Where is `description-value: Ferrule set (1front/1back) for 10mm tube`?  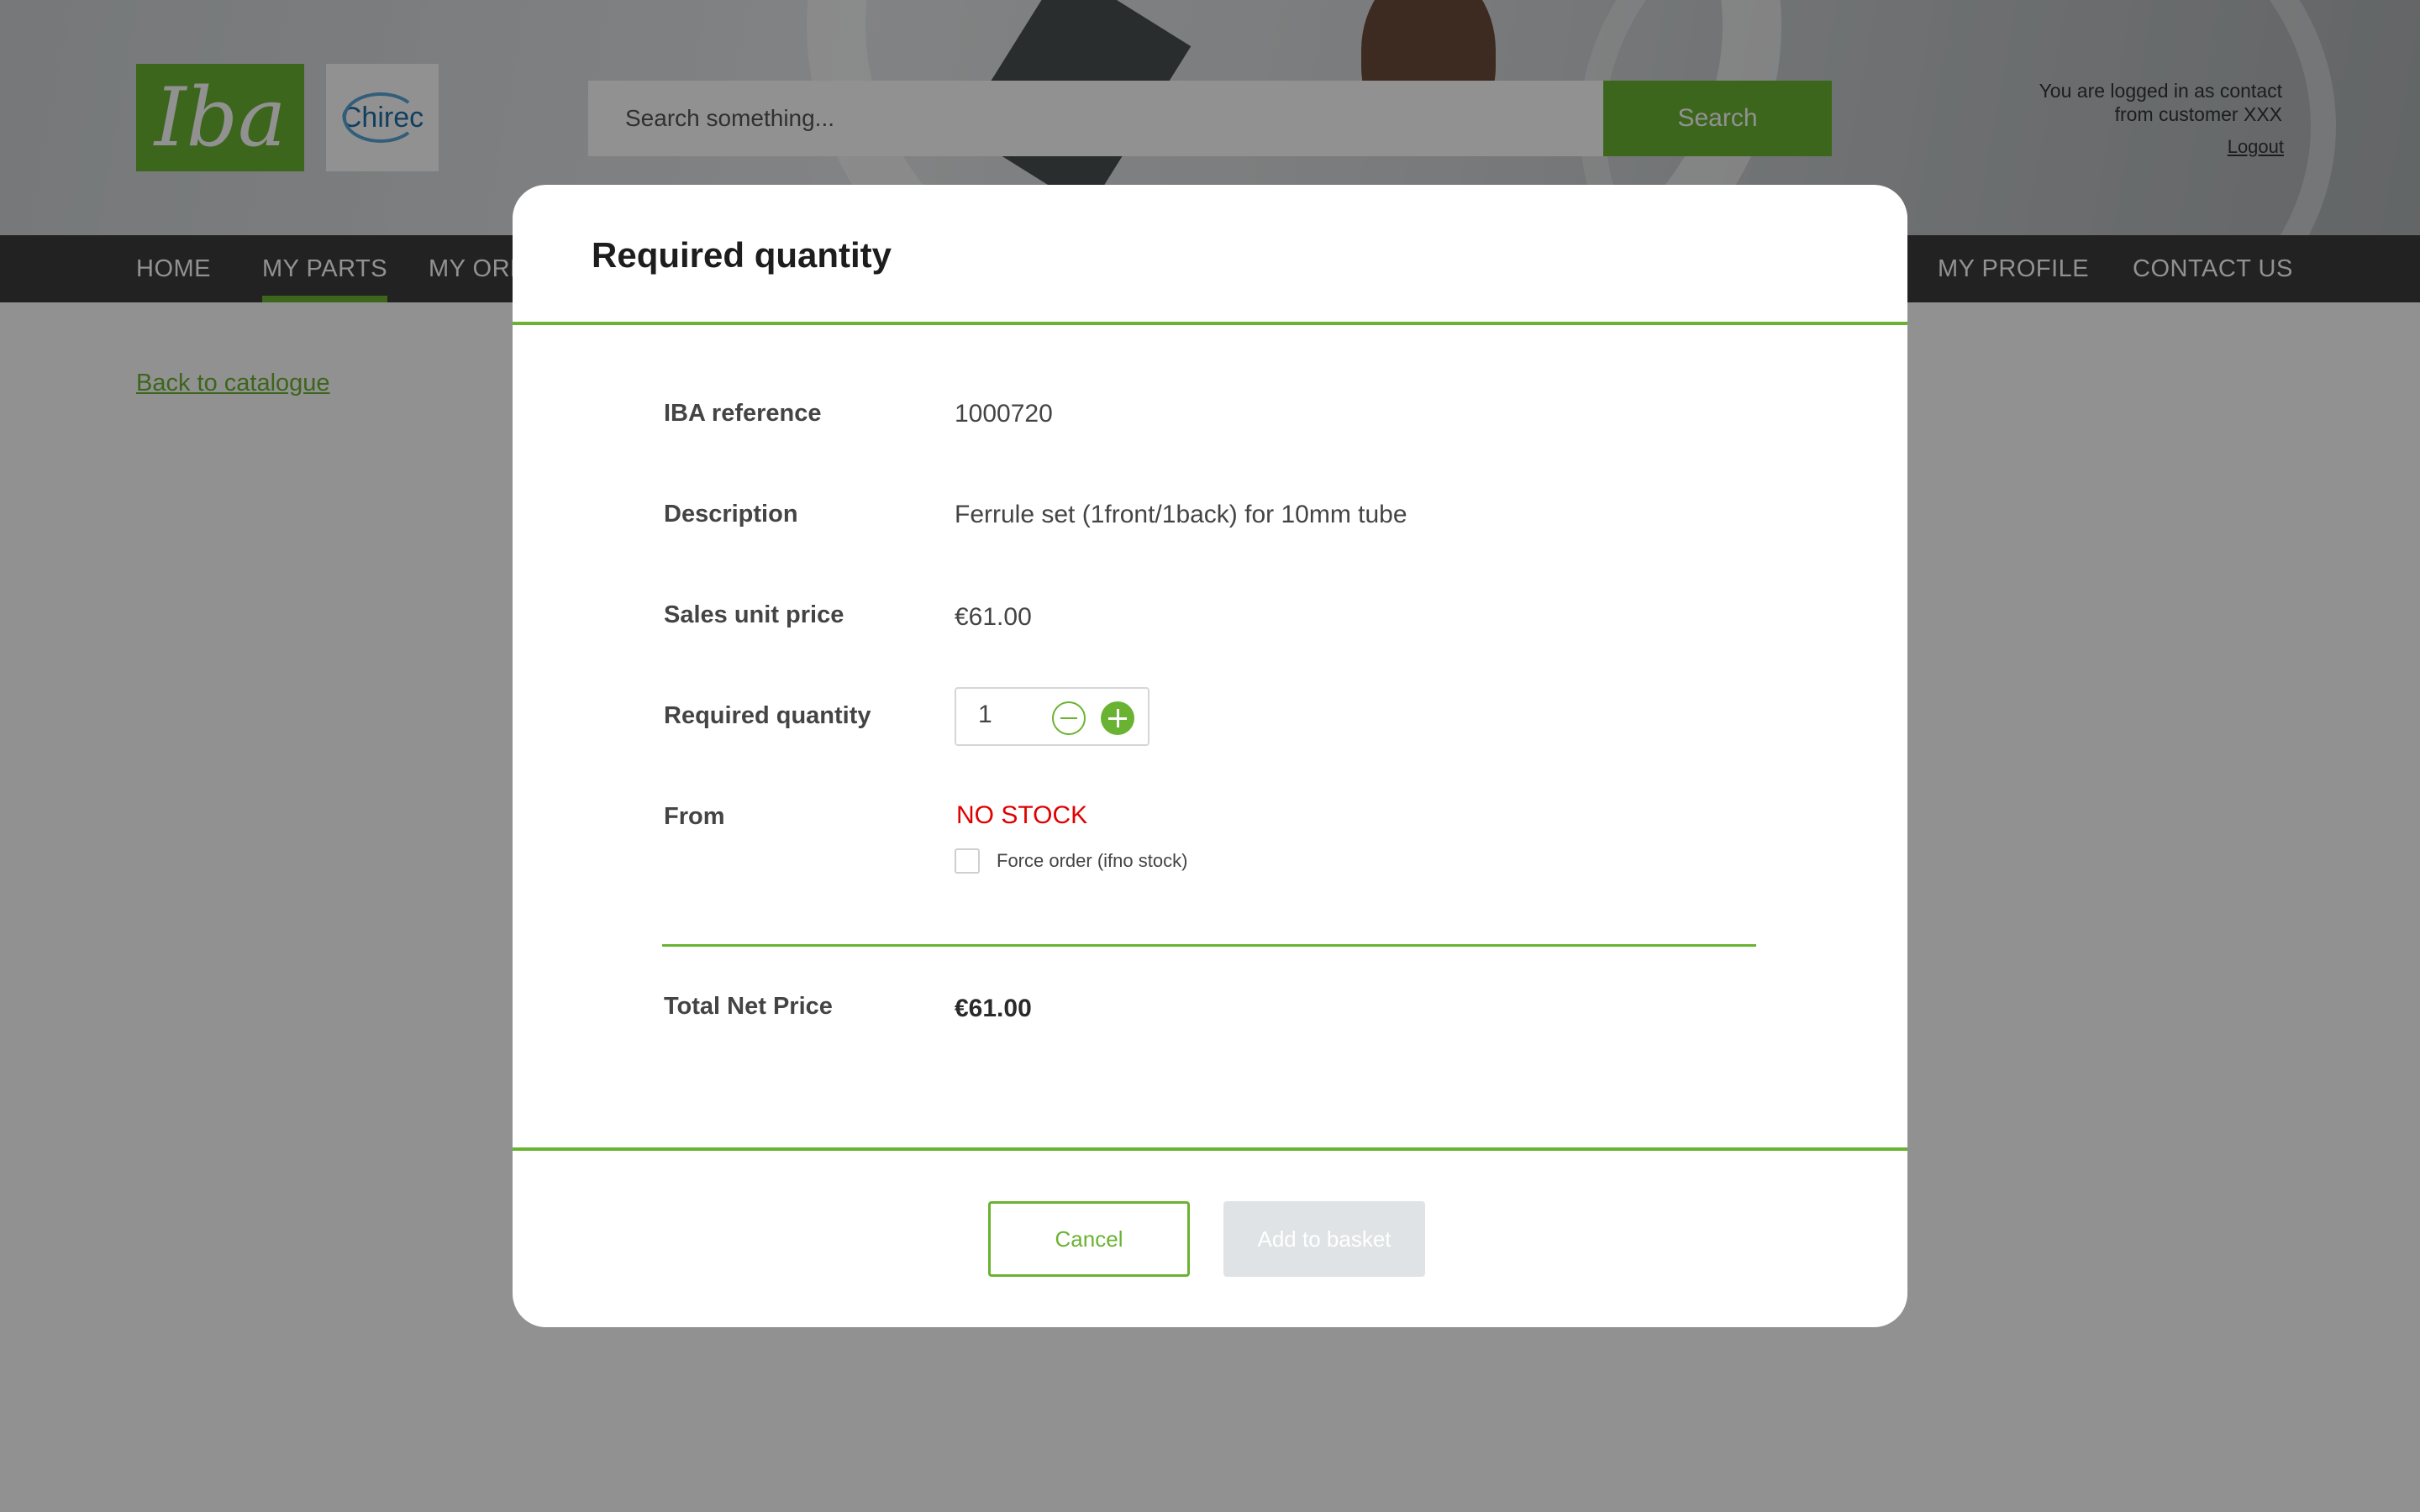
description-value: Ferrule set (1front/1back) for 10mm tube is located at coordinates (1181, 514).